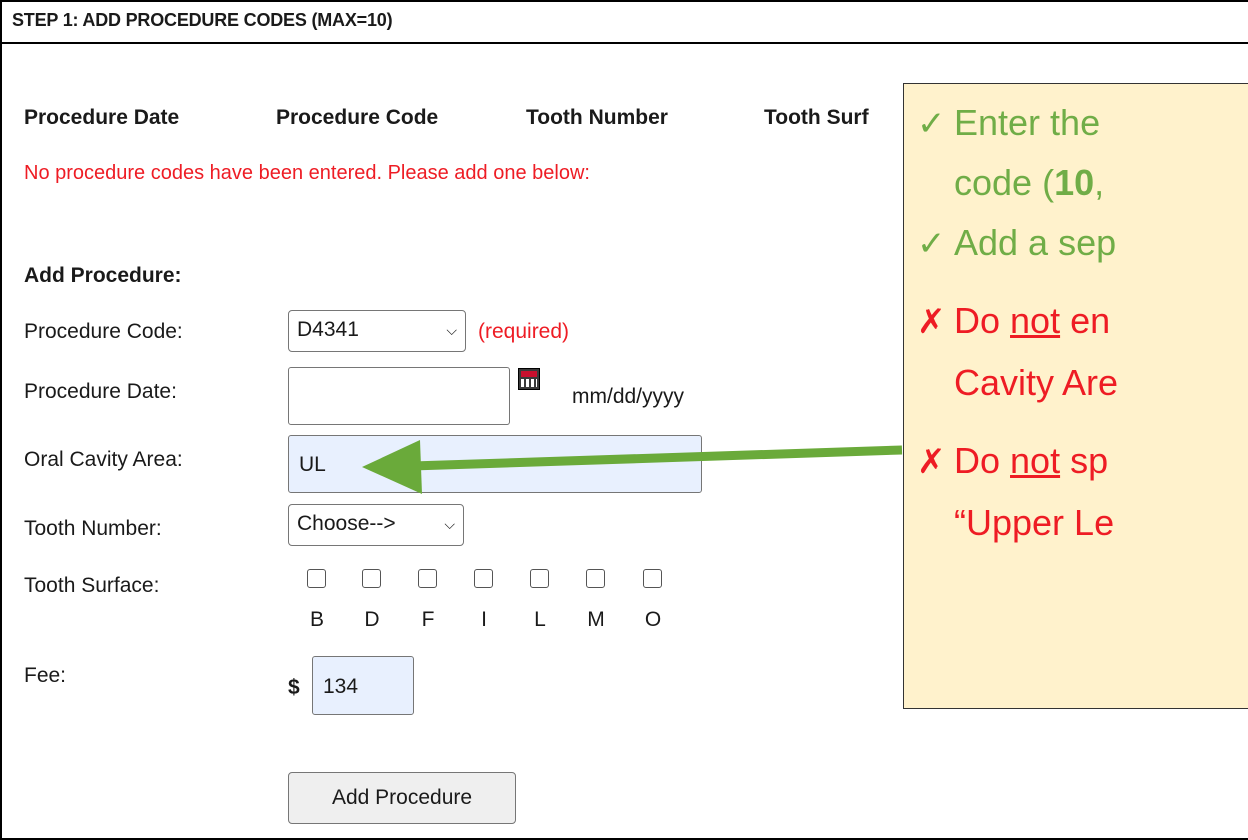 This screenshot has height=840, width=1248. Describe the element at coordinates (392, 467) in the screenshot. I see `arrow-head` at that location.